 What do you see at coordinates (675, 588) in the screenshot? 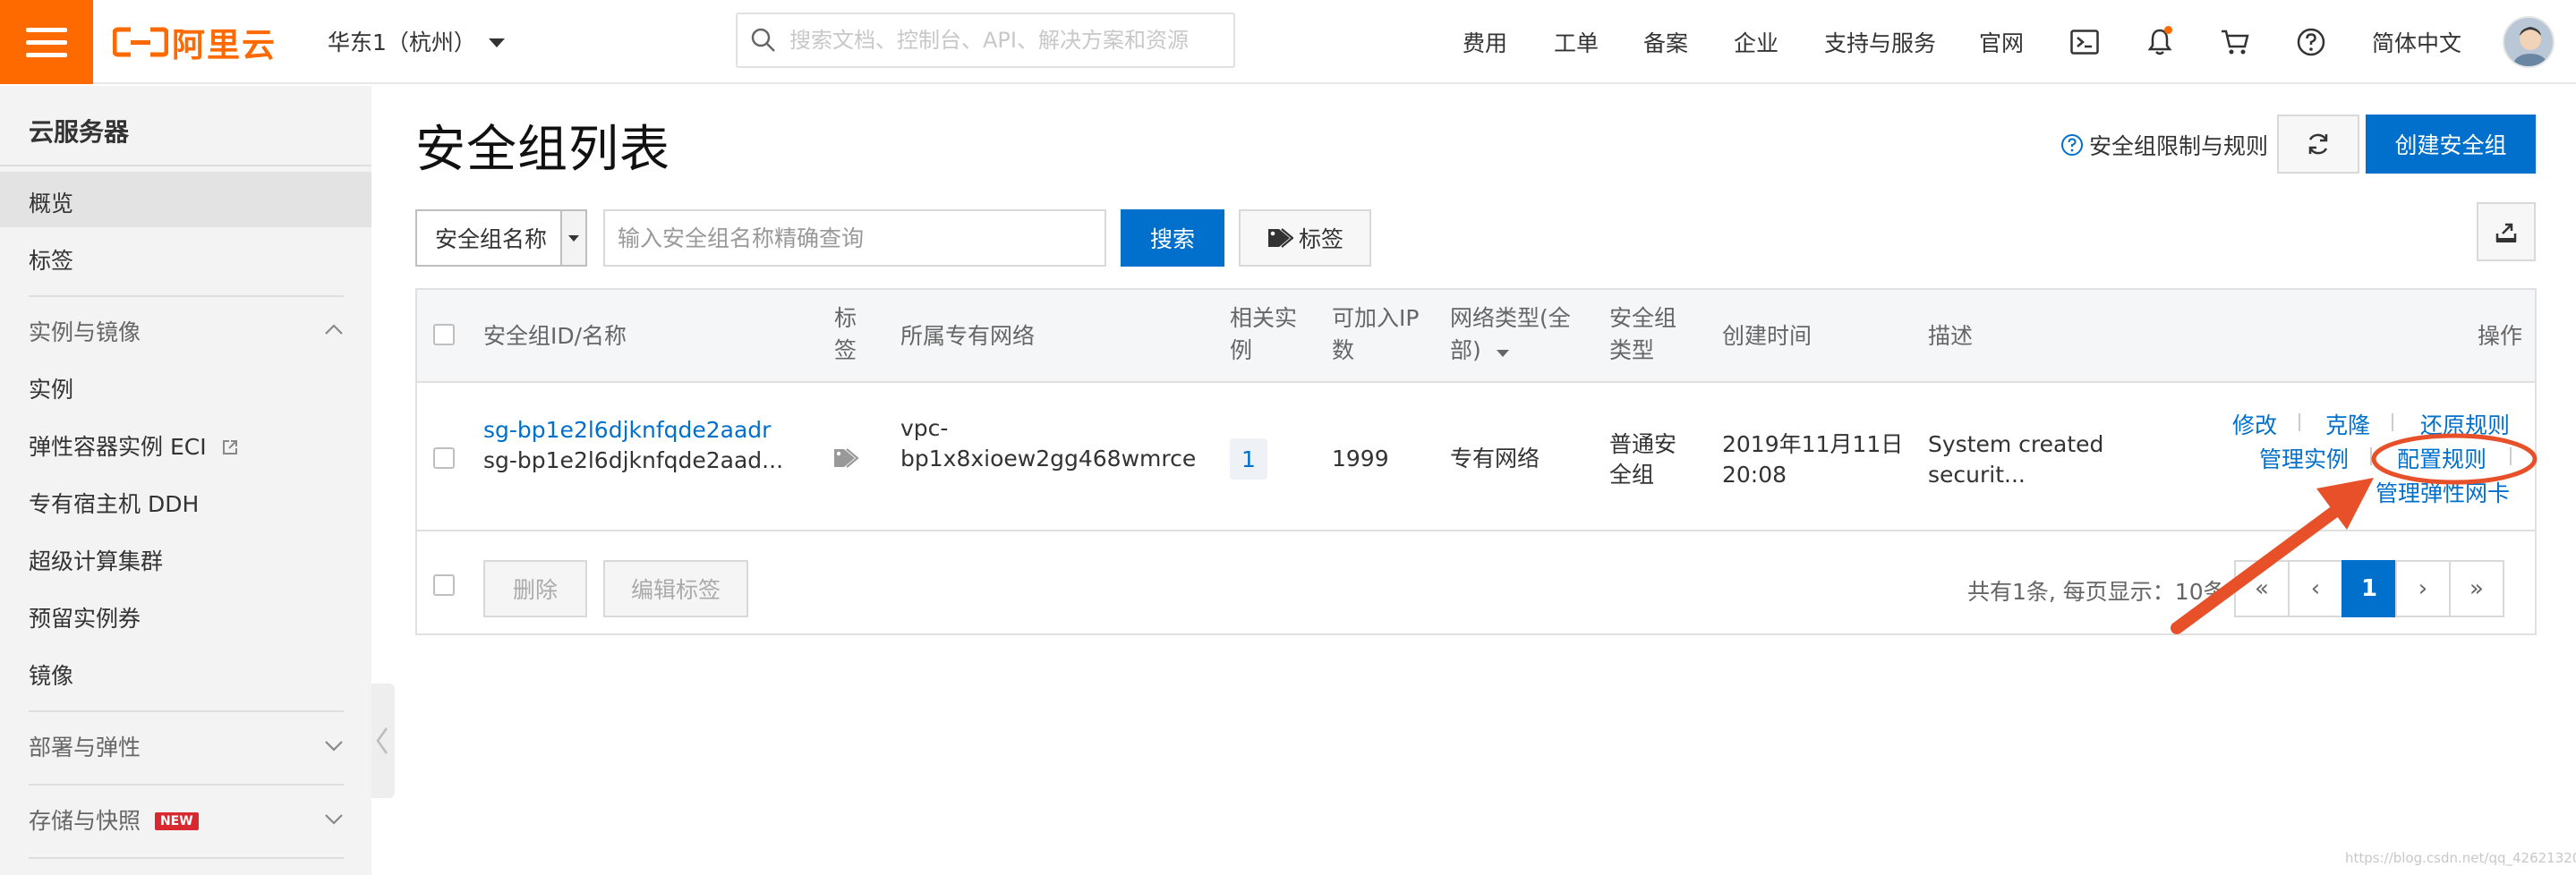
I see `edit-tags-button: 编辑标签` at bounding box center [675, 588].